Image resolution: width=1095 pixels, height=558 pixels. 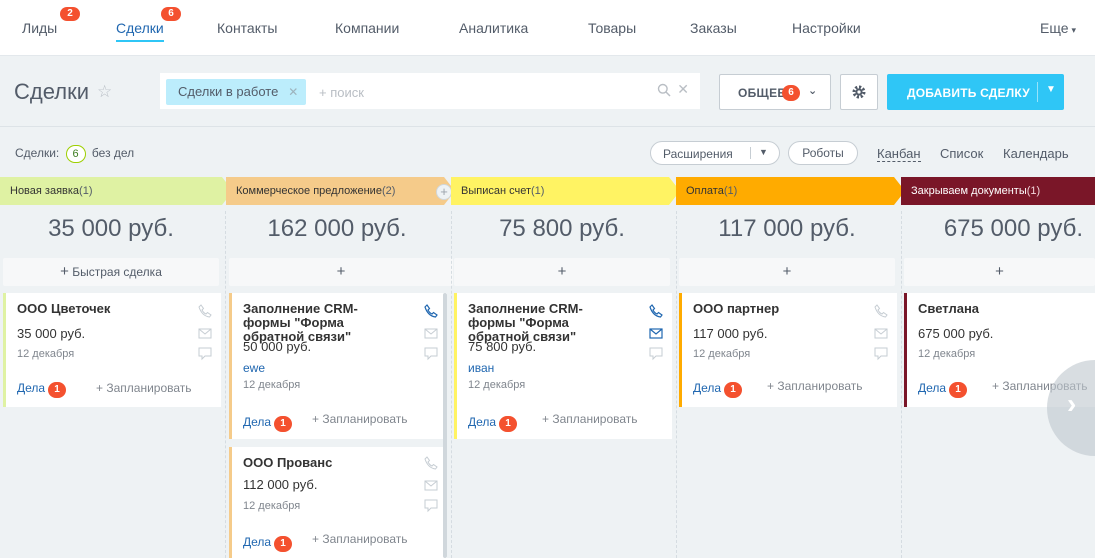 I want to click on robots-button: Роботы, so click(x=823, y=153).